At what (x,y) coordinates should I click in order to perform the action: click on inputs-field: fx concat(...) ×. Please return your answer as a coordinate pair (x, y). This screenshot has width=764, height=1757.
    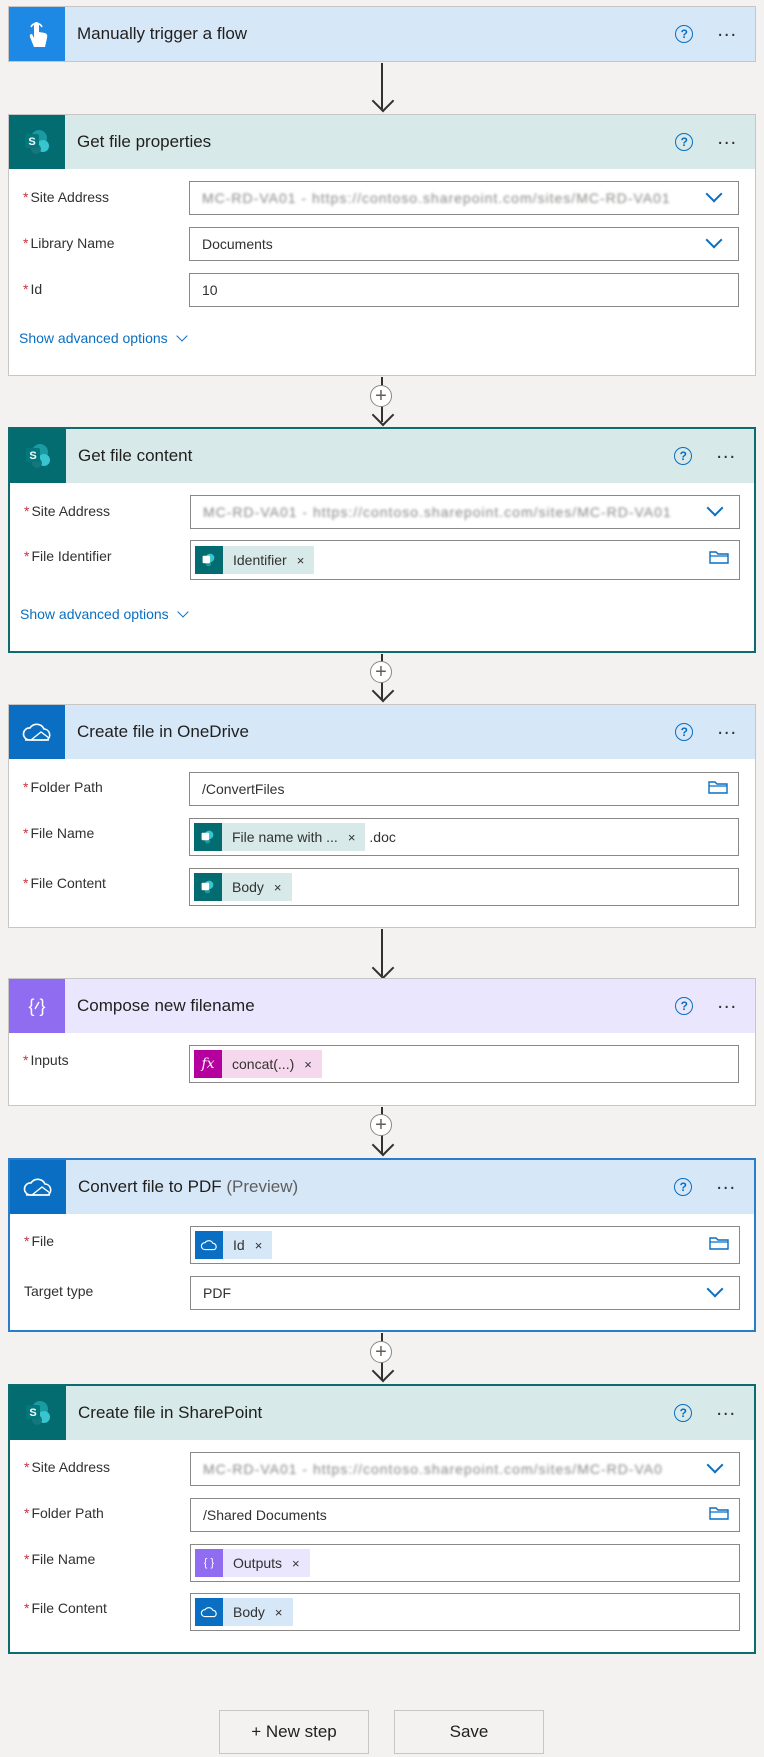
    Looking at the image, I should click on (464, 1064).